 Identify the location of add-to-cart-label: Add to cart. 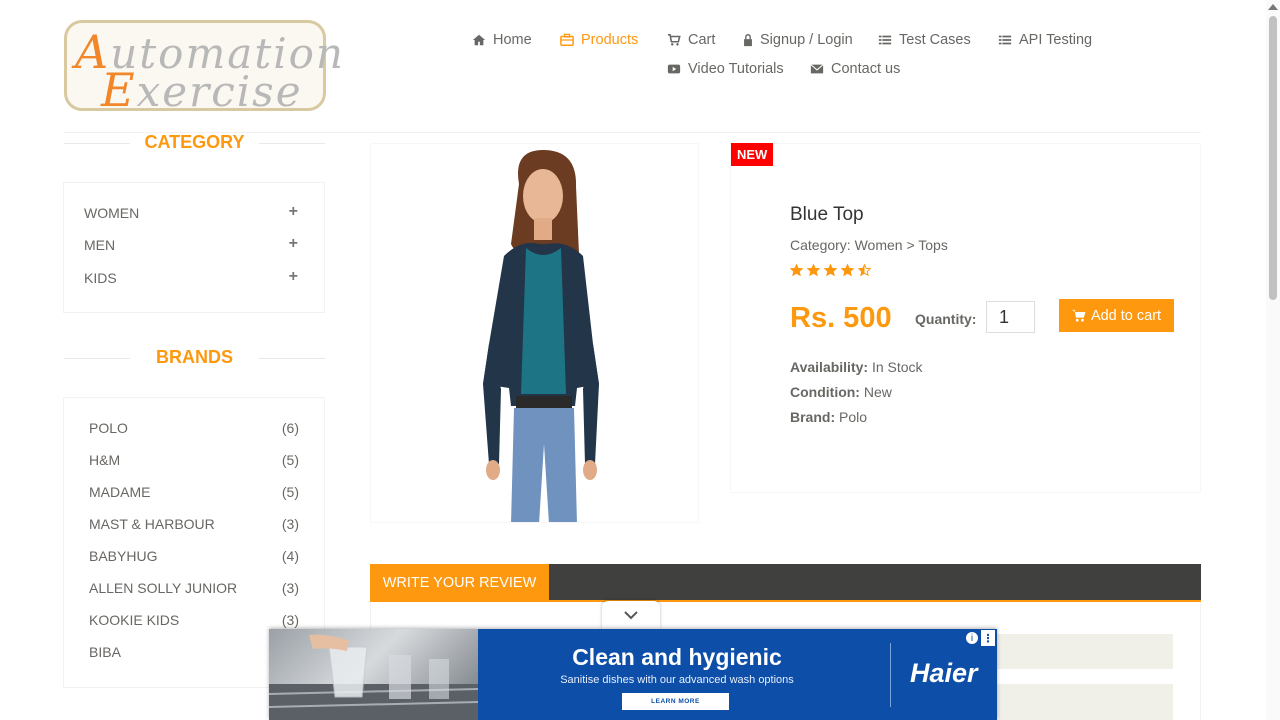
(1126, 315).